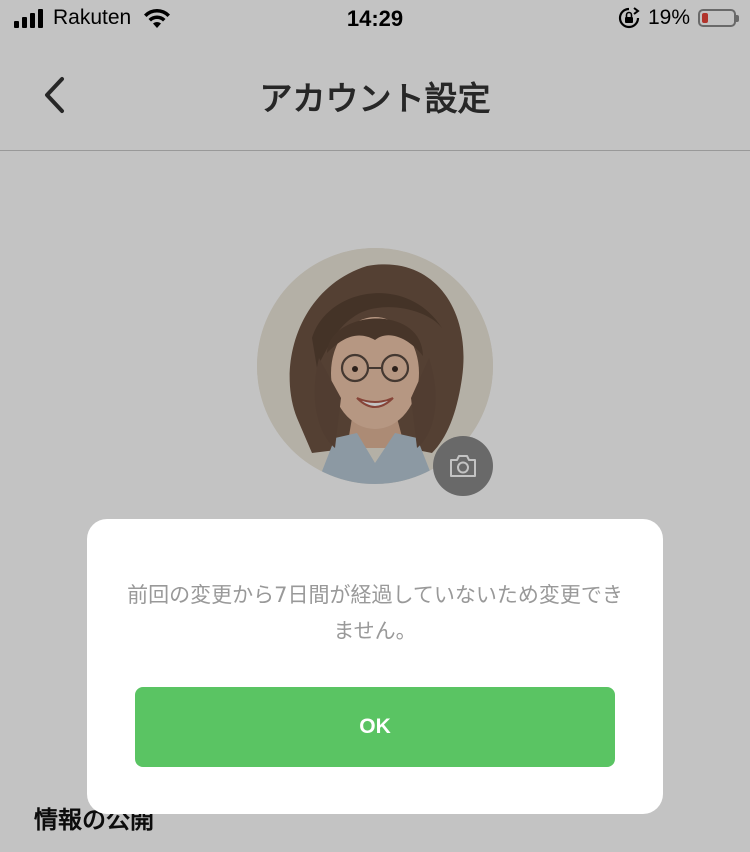 The height and width of the screenshot is (852, 750). What do you see at coordinates (375, 613) in the screenshot?
I see `dialog-message: 前回の変更から7日間が経過していないため変更できません。` at bounding box center [375, 613].